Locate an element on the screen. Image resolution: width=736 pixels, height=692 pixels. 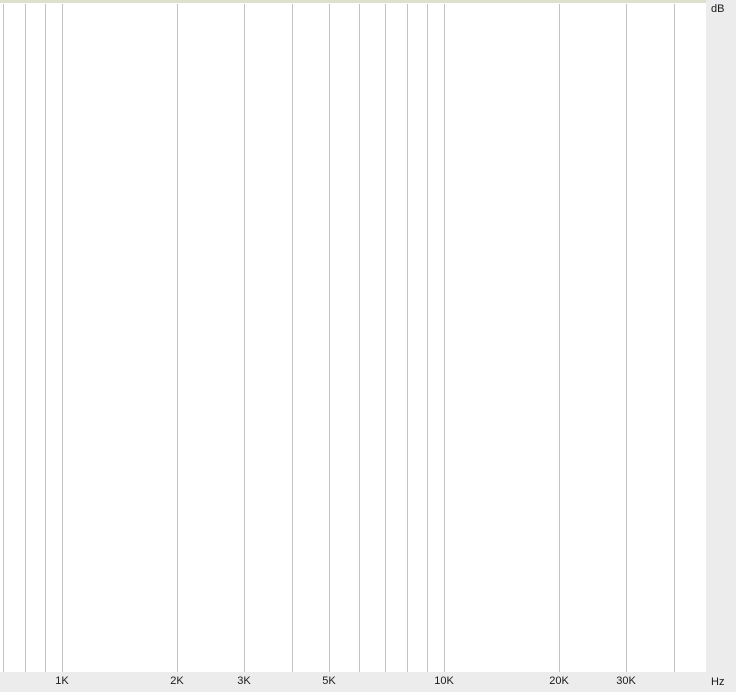
x-tick-label: 20K is located at coordinates (559, 681).